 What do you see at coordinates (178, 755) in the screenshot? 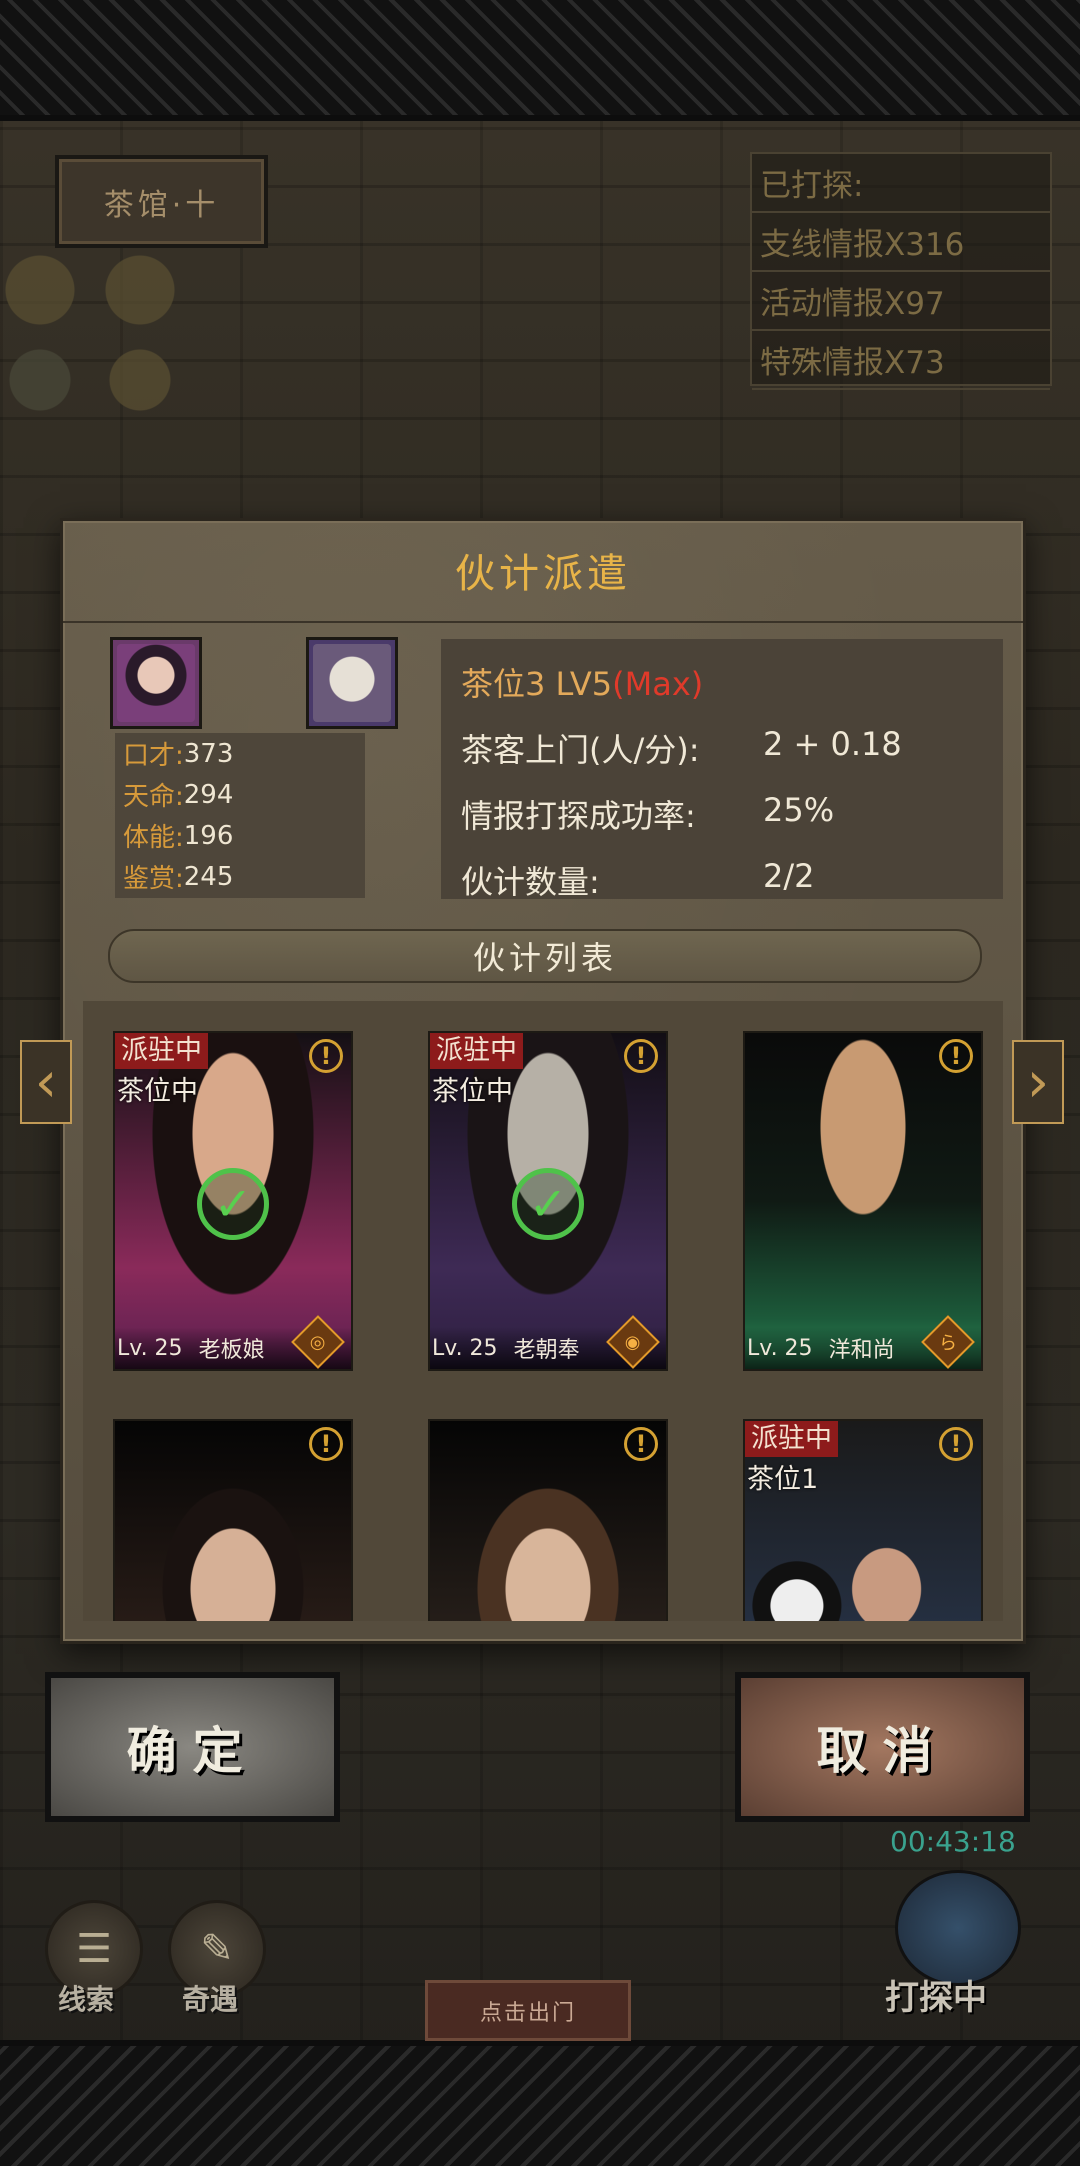
I see `stat-eloquence: 口才: 373` at bounding box center [178, 755].